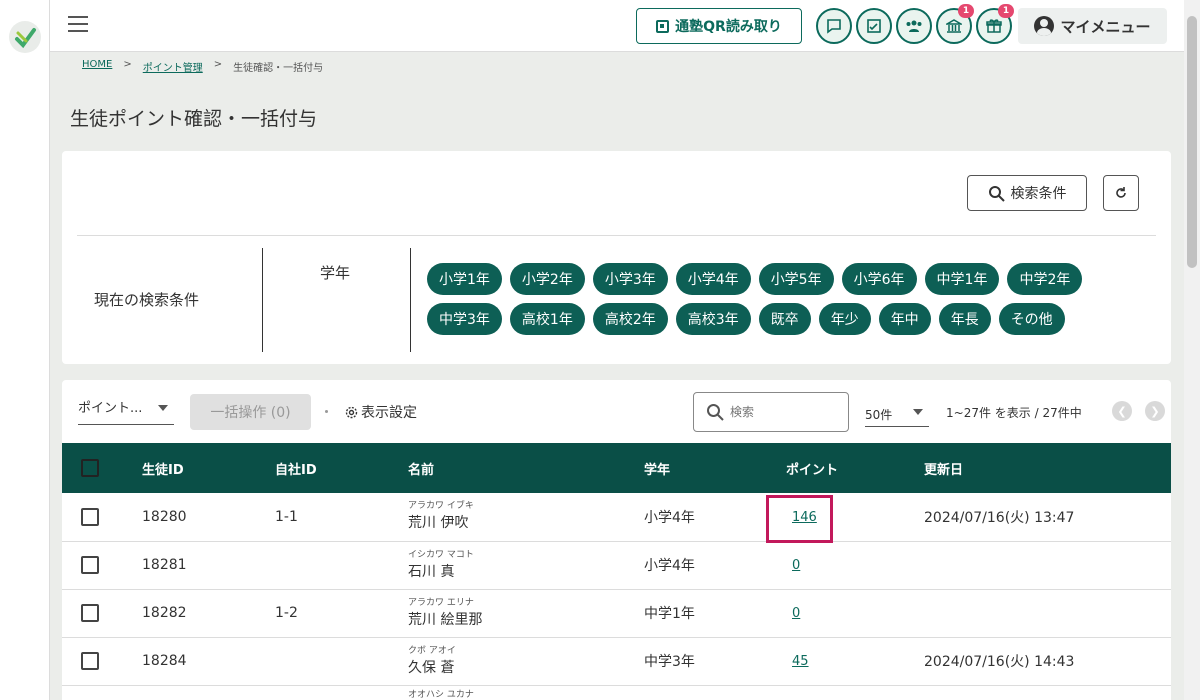 The image size is (1200, 700). I want to click on chevron-left-icon: ❮, so click(1122, 411).